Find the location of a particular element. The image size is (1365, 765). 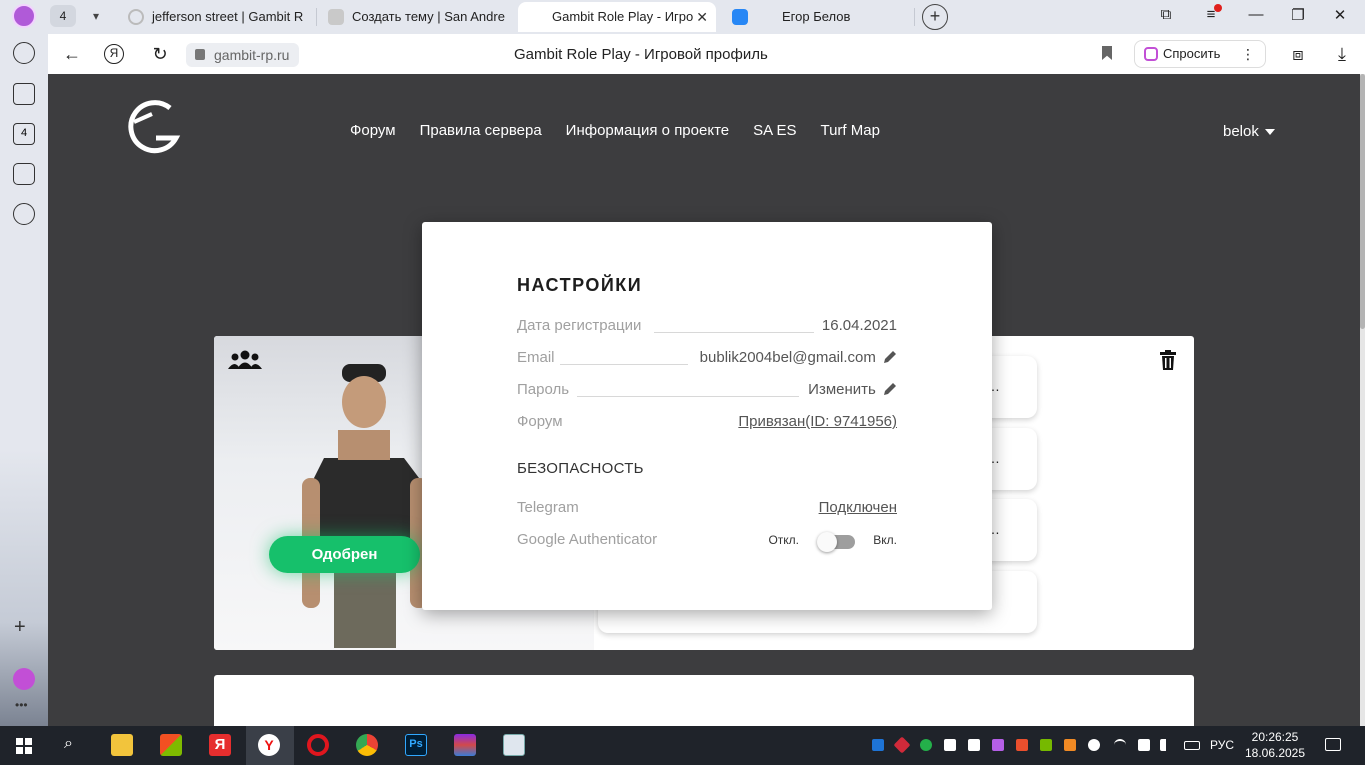

clock-time: 20:26:25 is located at coordinates (1275, 737).